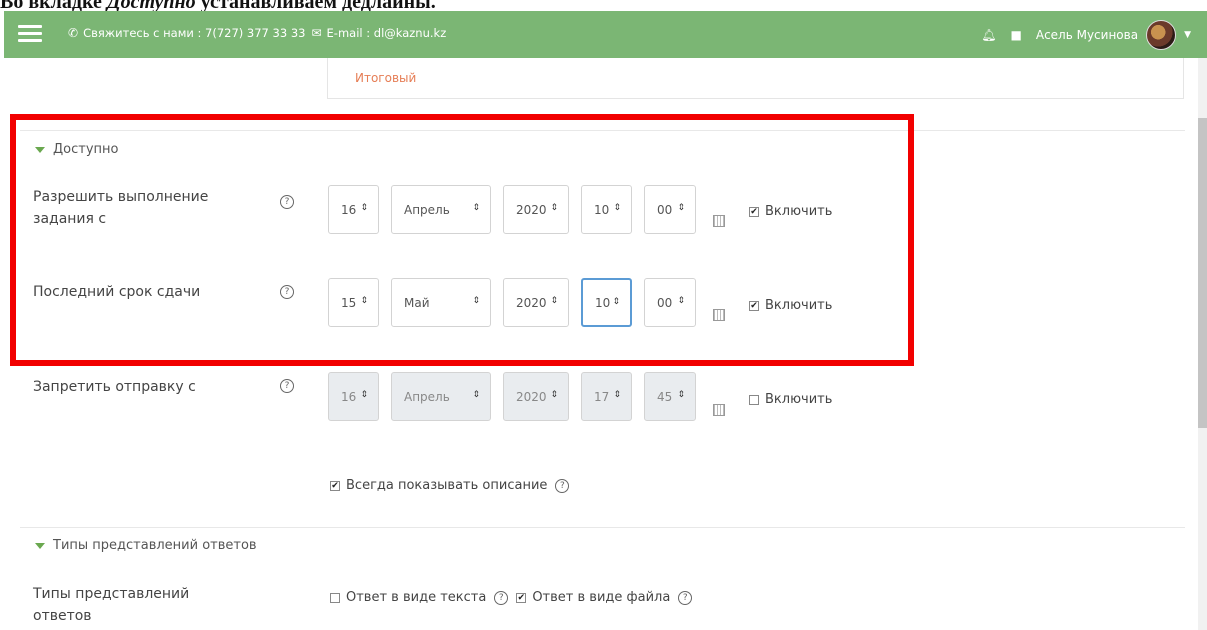 This screenshot has height=630, width=1207. I want to click on row-label-submission-types: Типы представлений ответов, so click(111, 605).